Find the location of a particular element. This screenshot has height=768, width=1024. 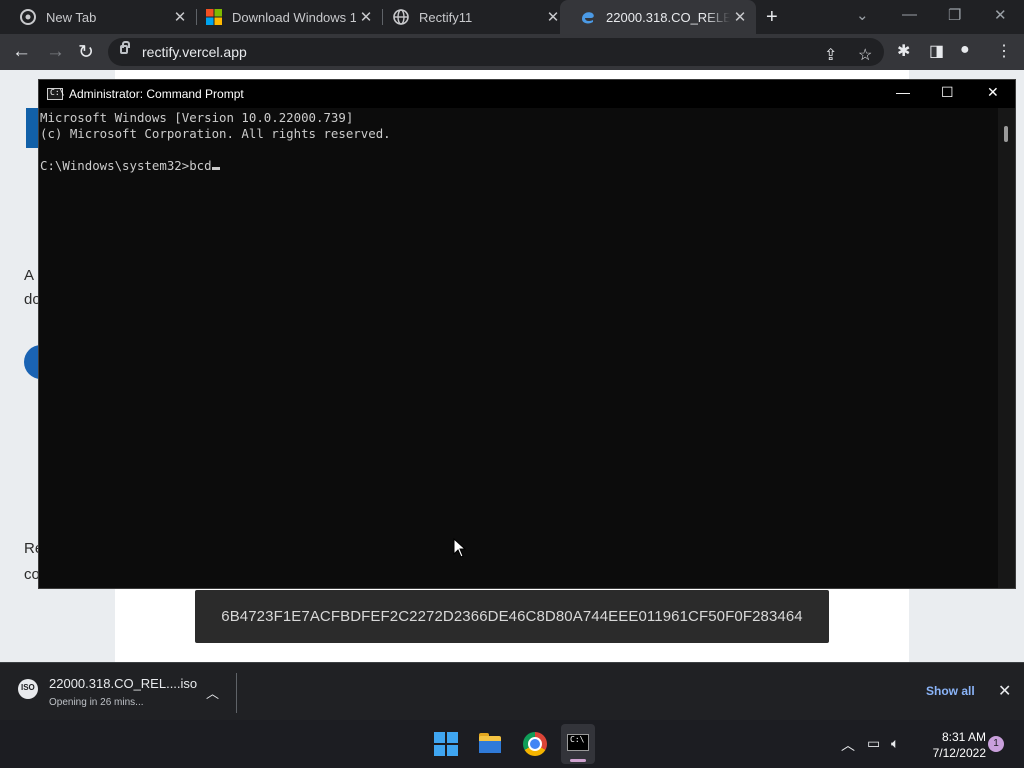

browser-toolbar: ← → ↻ rectify.vercel.app ⇪ ☆ ✱ ◨ ● ⋮ is located at coordinates (512, 52).